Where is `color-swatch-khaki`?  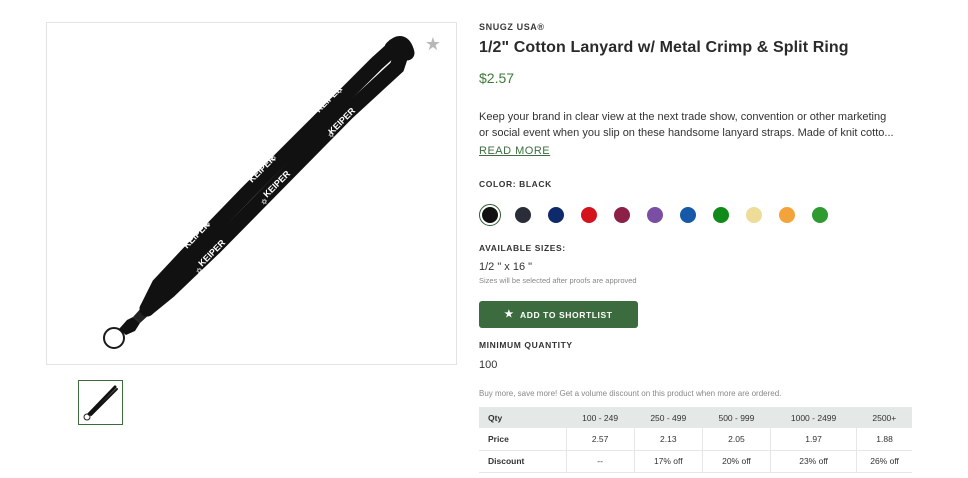 color-swatch-khaki is located at coordinates (754, 215).